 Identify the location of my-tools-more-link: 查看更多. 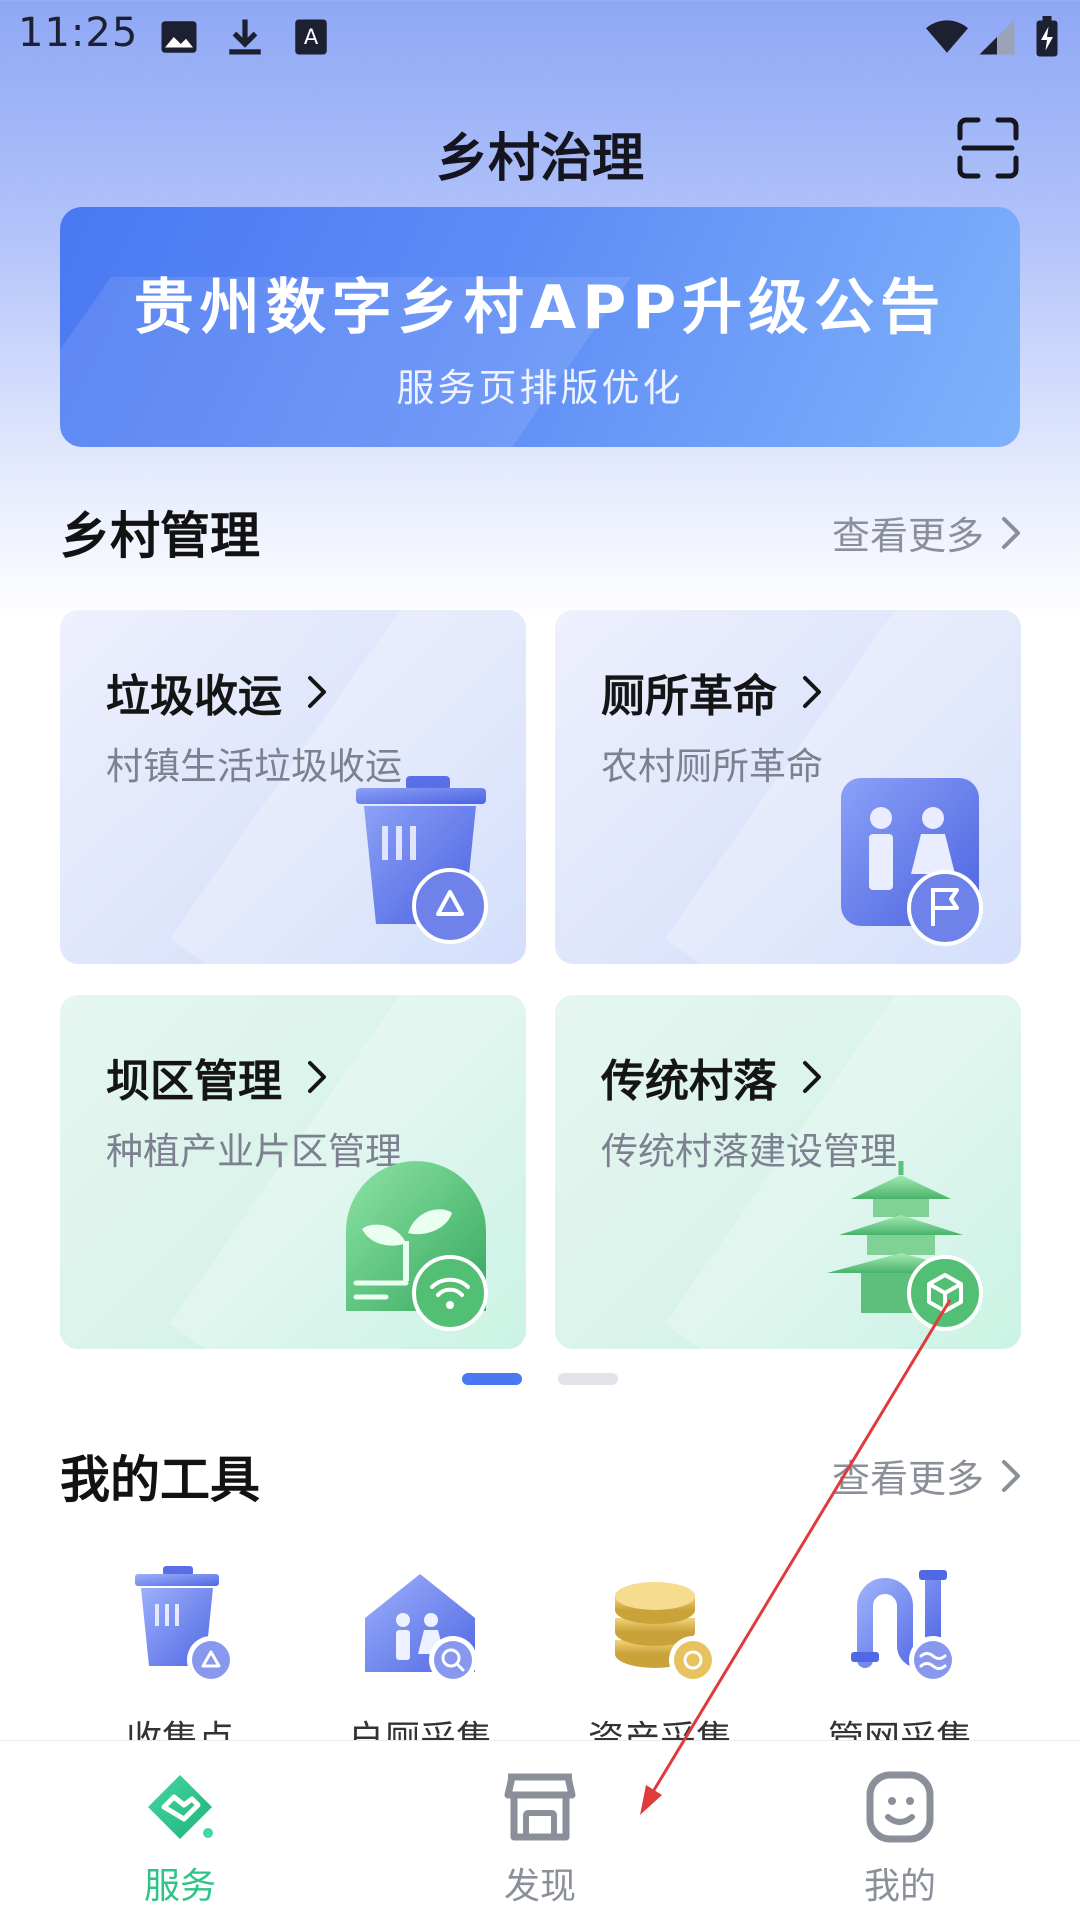
(928, 1475).